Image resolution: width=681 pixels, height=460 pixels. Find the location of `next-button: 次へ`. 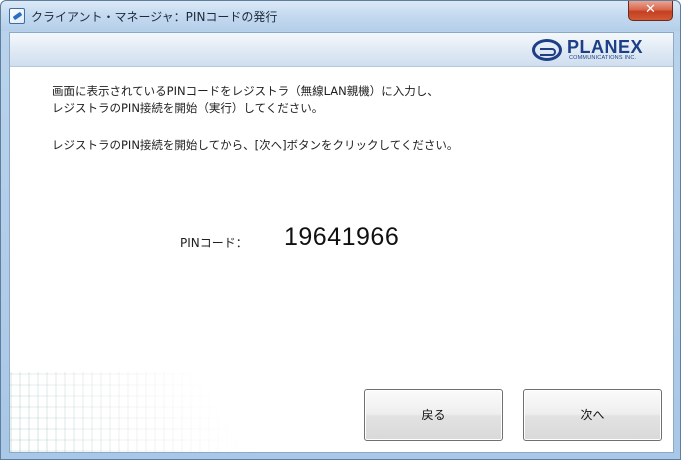

next-button: 次へ is located at coordinates (592, 415).